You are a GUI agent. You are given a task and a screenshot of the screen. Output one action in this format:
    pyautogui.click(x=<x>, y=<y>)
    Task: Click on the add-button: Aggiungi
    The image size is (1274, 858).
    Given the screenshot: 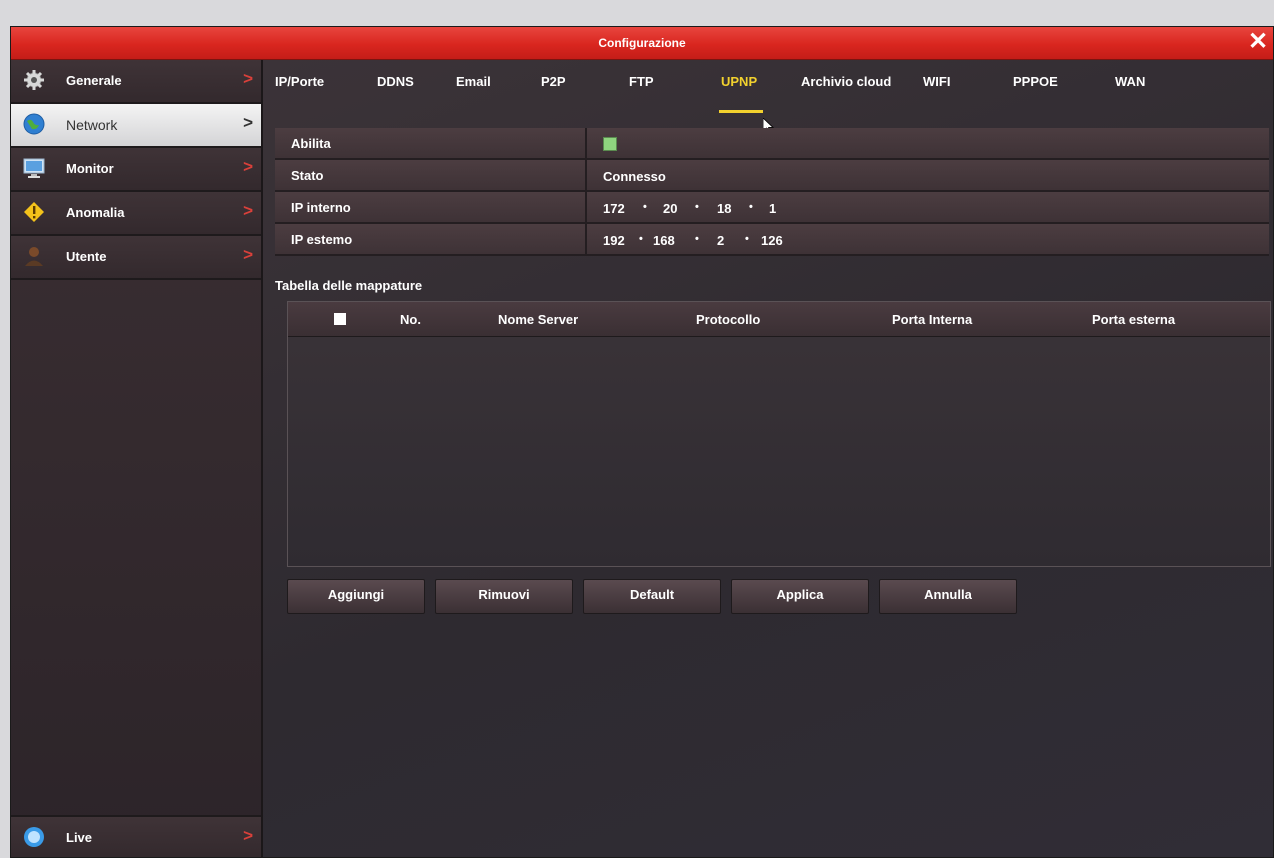 What is the action you would take?
    pyautogui.click(x=356, y=596)
    